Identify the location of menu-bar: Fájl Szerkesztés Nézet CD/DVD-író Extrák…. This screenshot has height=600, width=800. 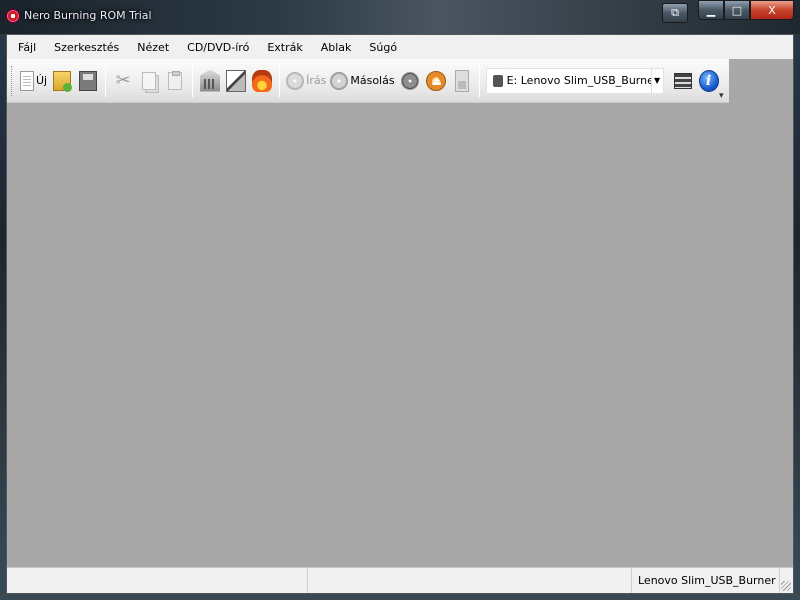
(400, 47).